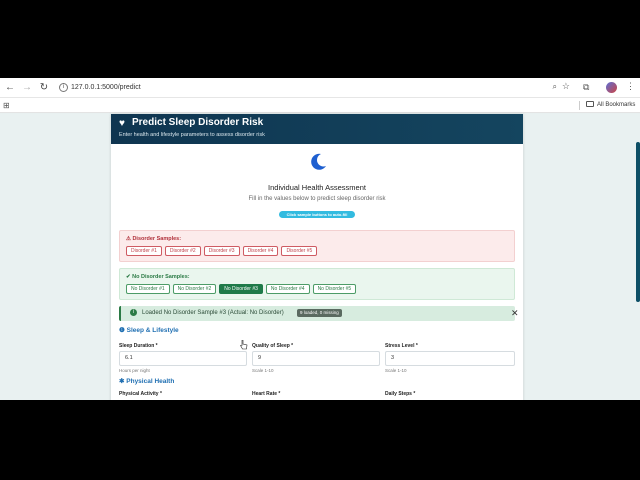  What do you see at coordinates (133, 312) in the screenshot?
I see `info-icon: i` at bounding box center [133, 312].